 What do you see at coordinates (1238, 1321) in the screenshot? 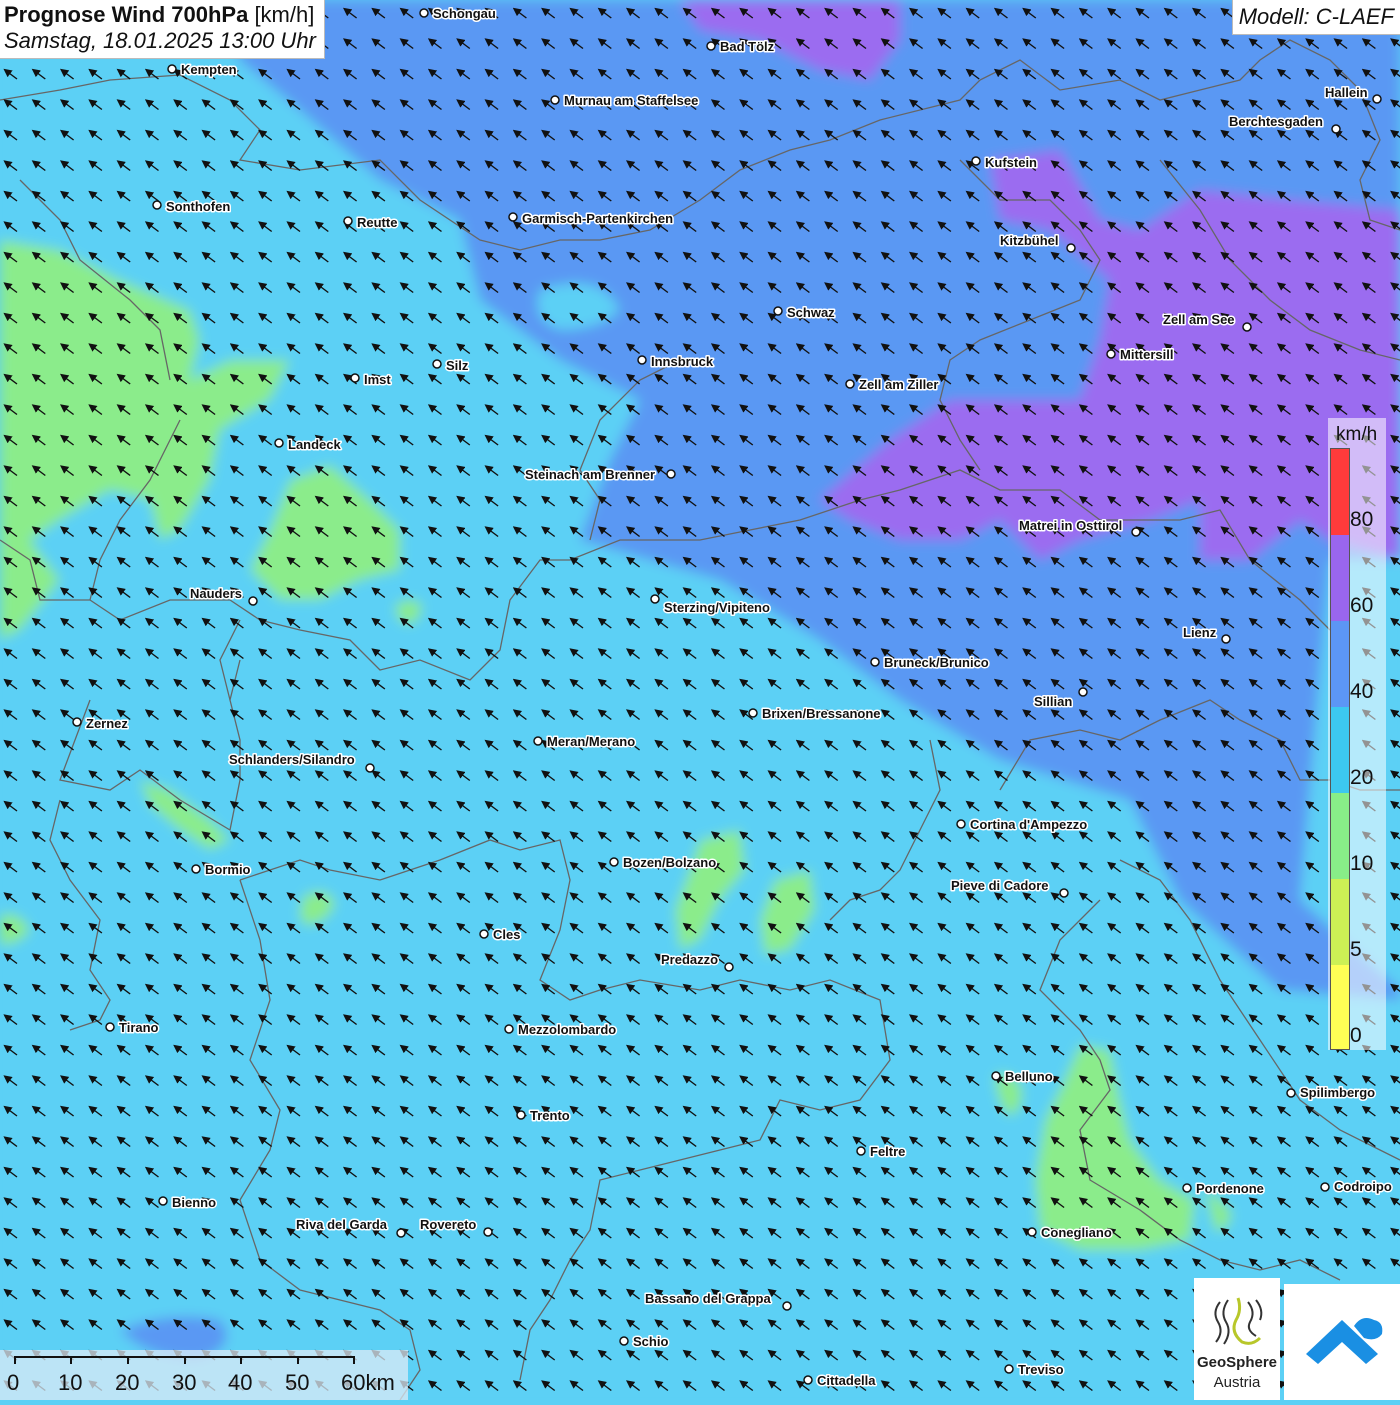
I see `geosphere-mark-icon` at bounding box center [1238, 1321].